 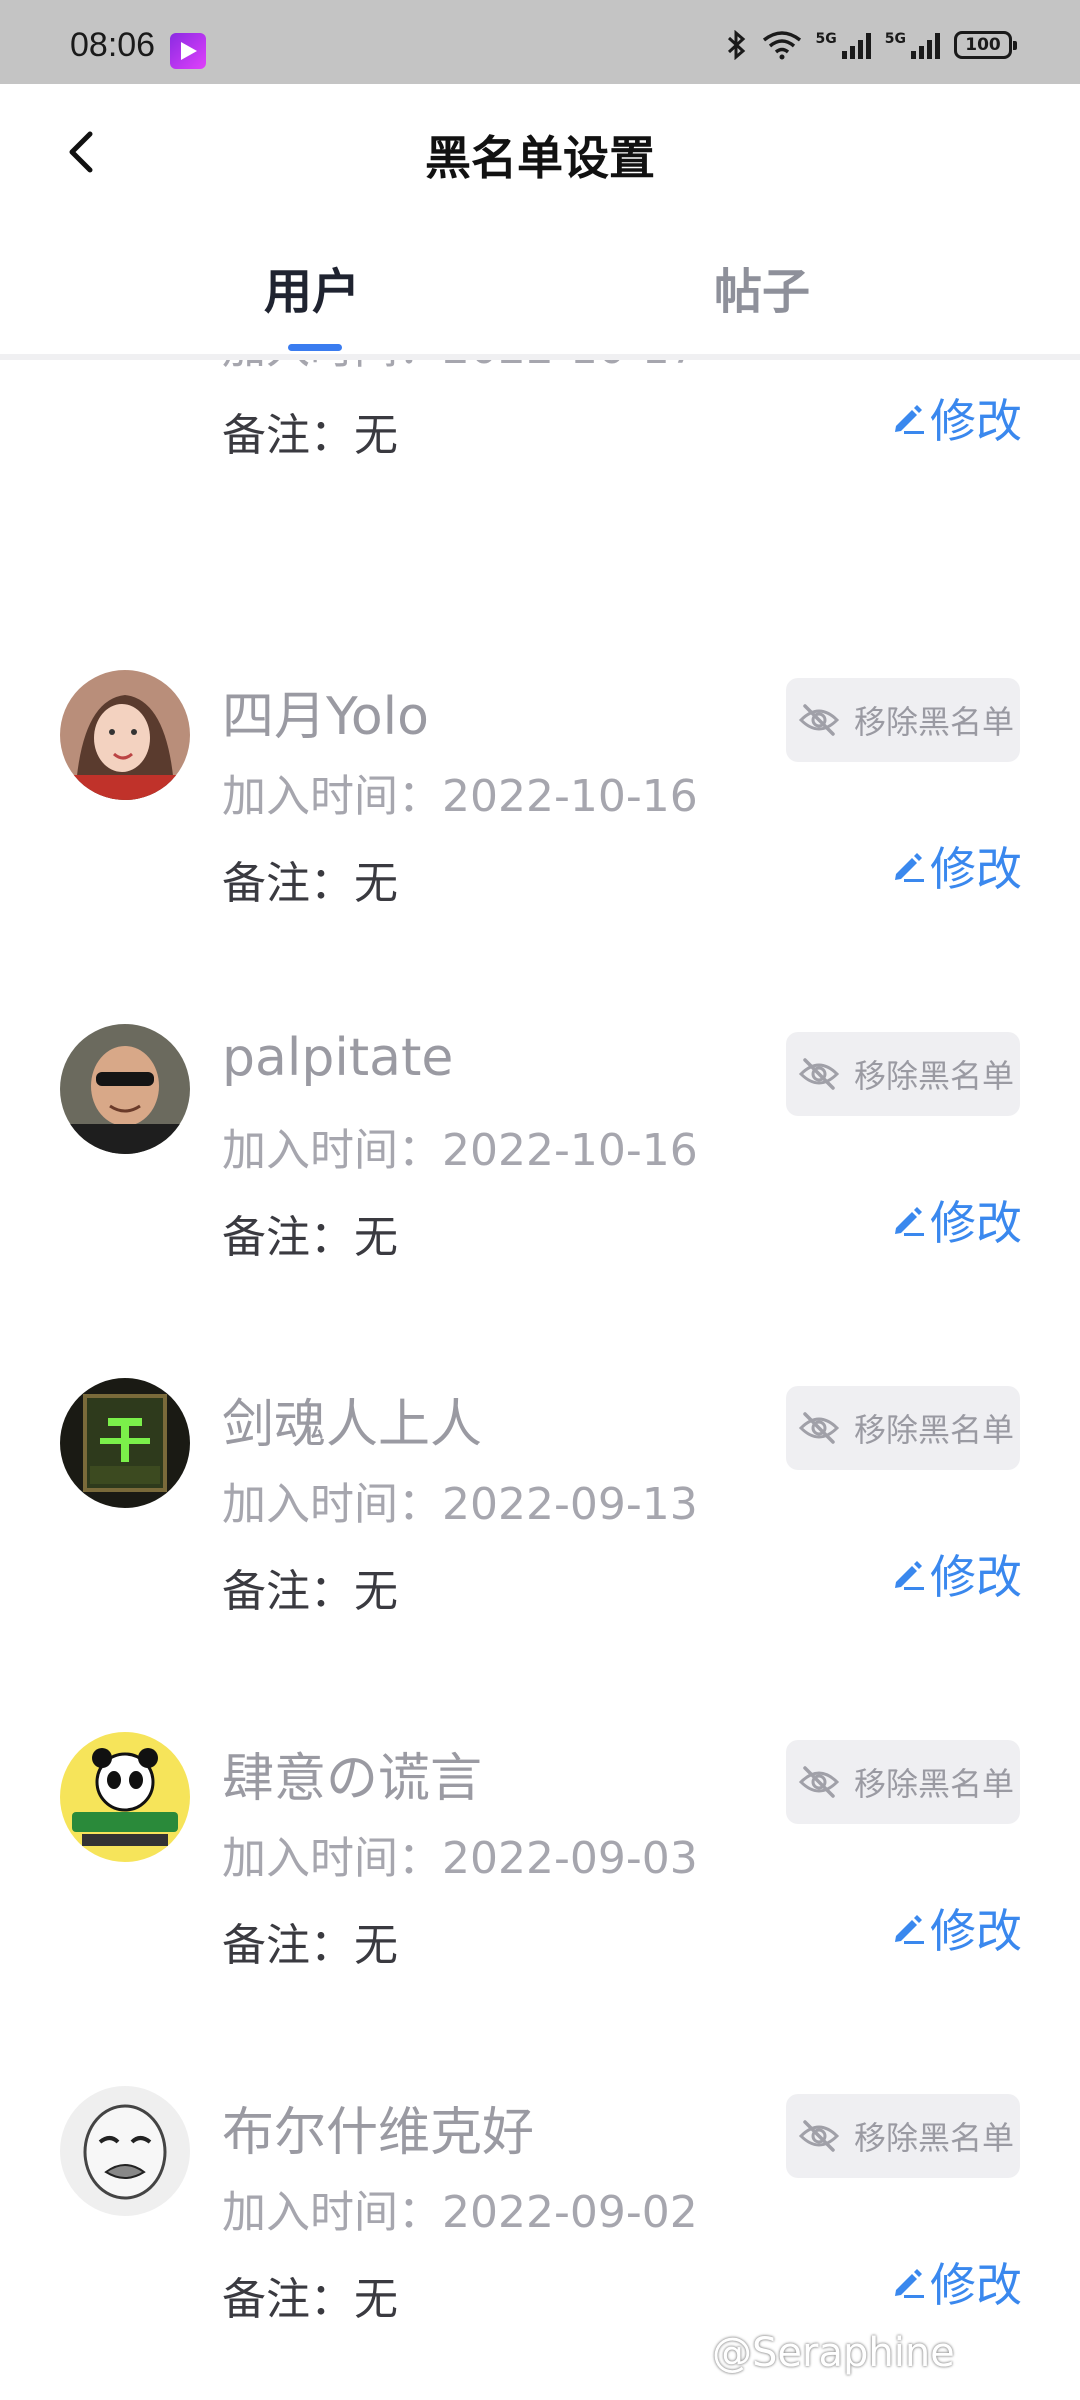 What do you see at coordinates (540, 1555) in the screenshot?
I see `list-item: 剑魂人上人 加入时间：2022-09-13 备注：无 移除黑名单 修改` at bounding box center [540, 1555].